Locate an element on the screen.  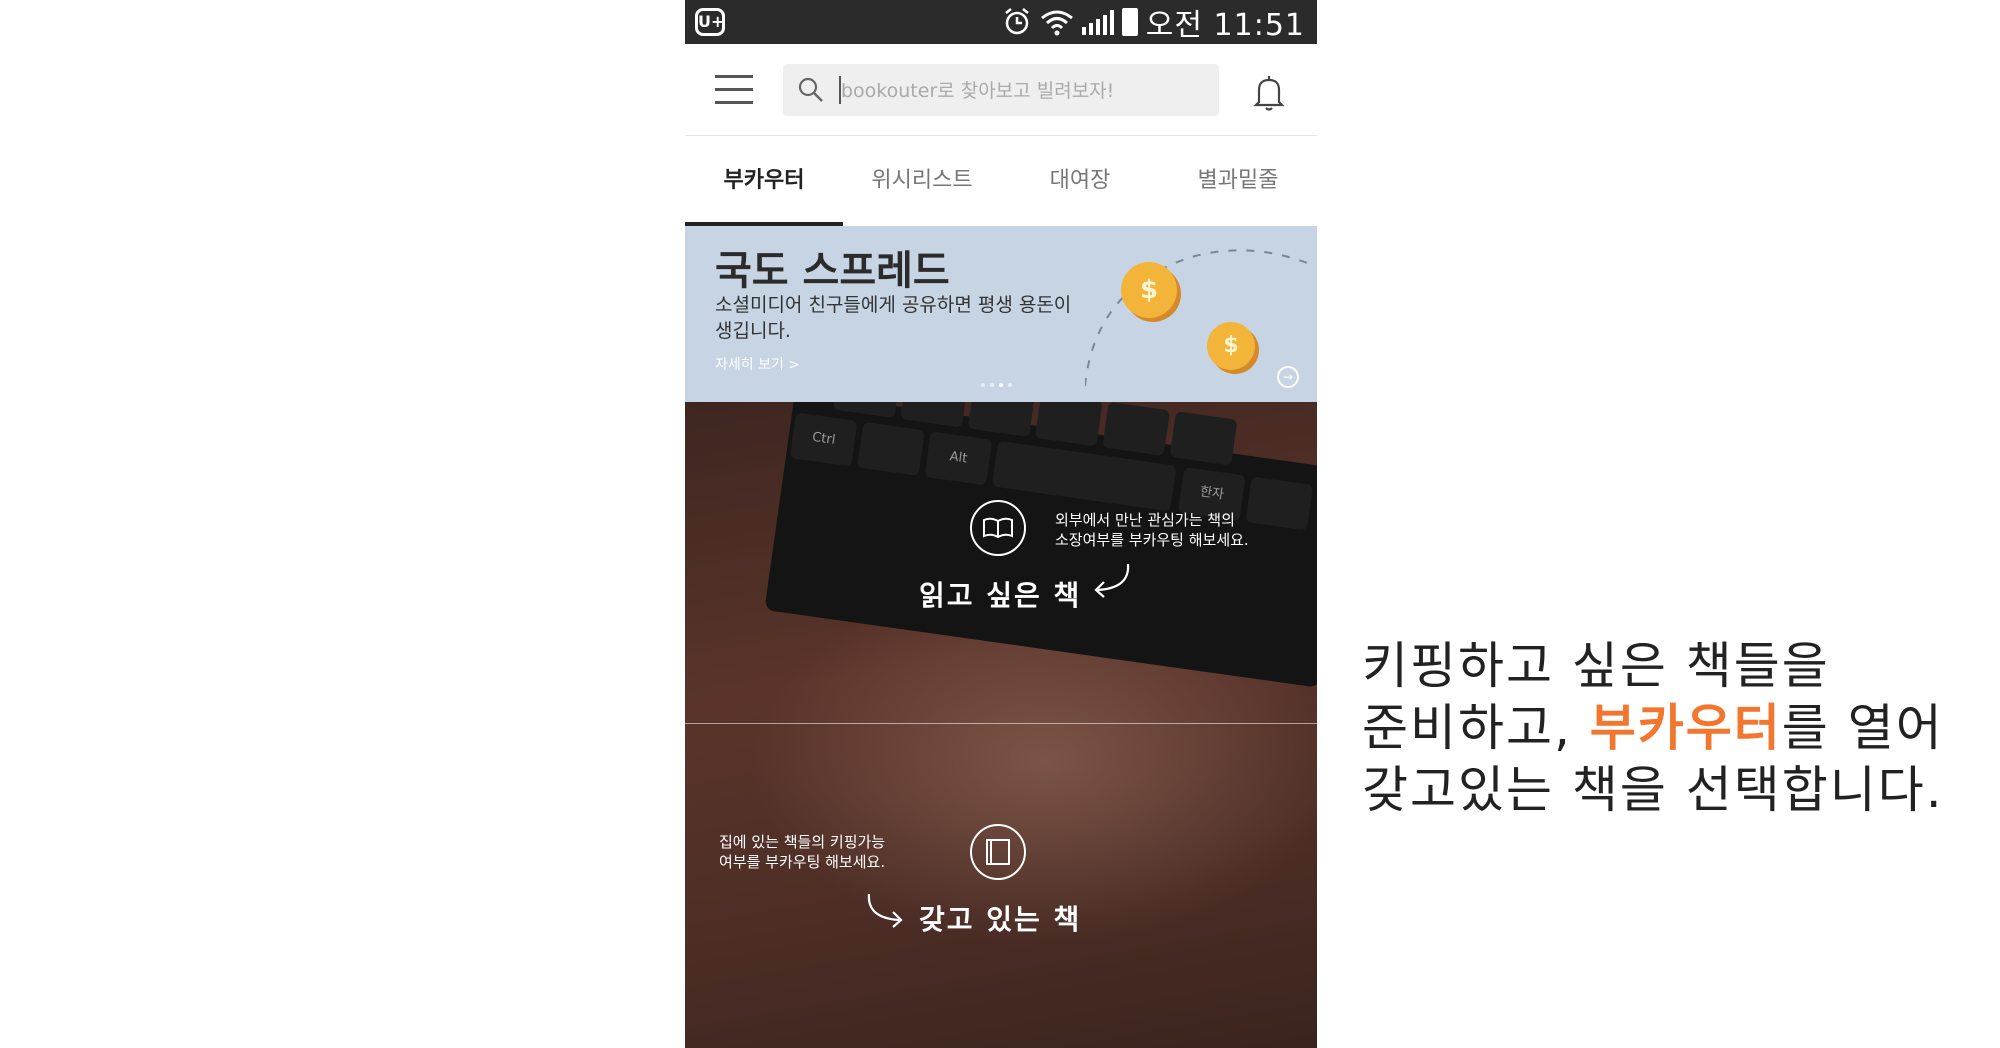
search-icon is located at coordinates (810, 89).